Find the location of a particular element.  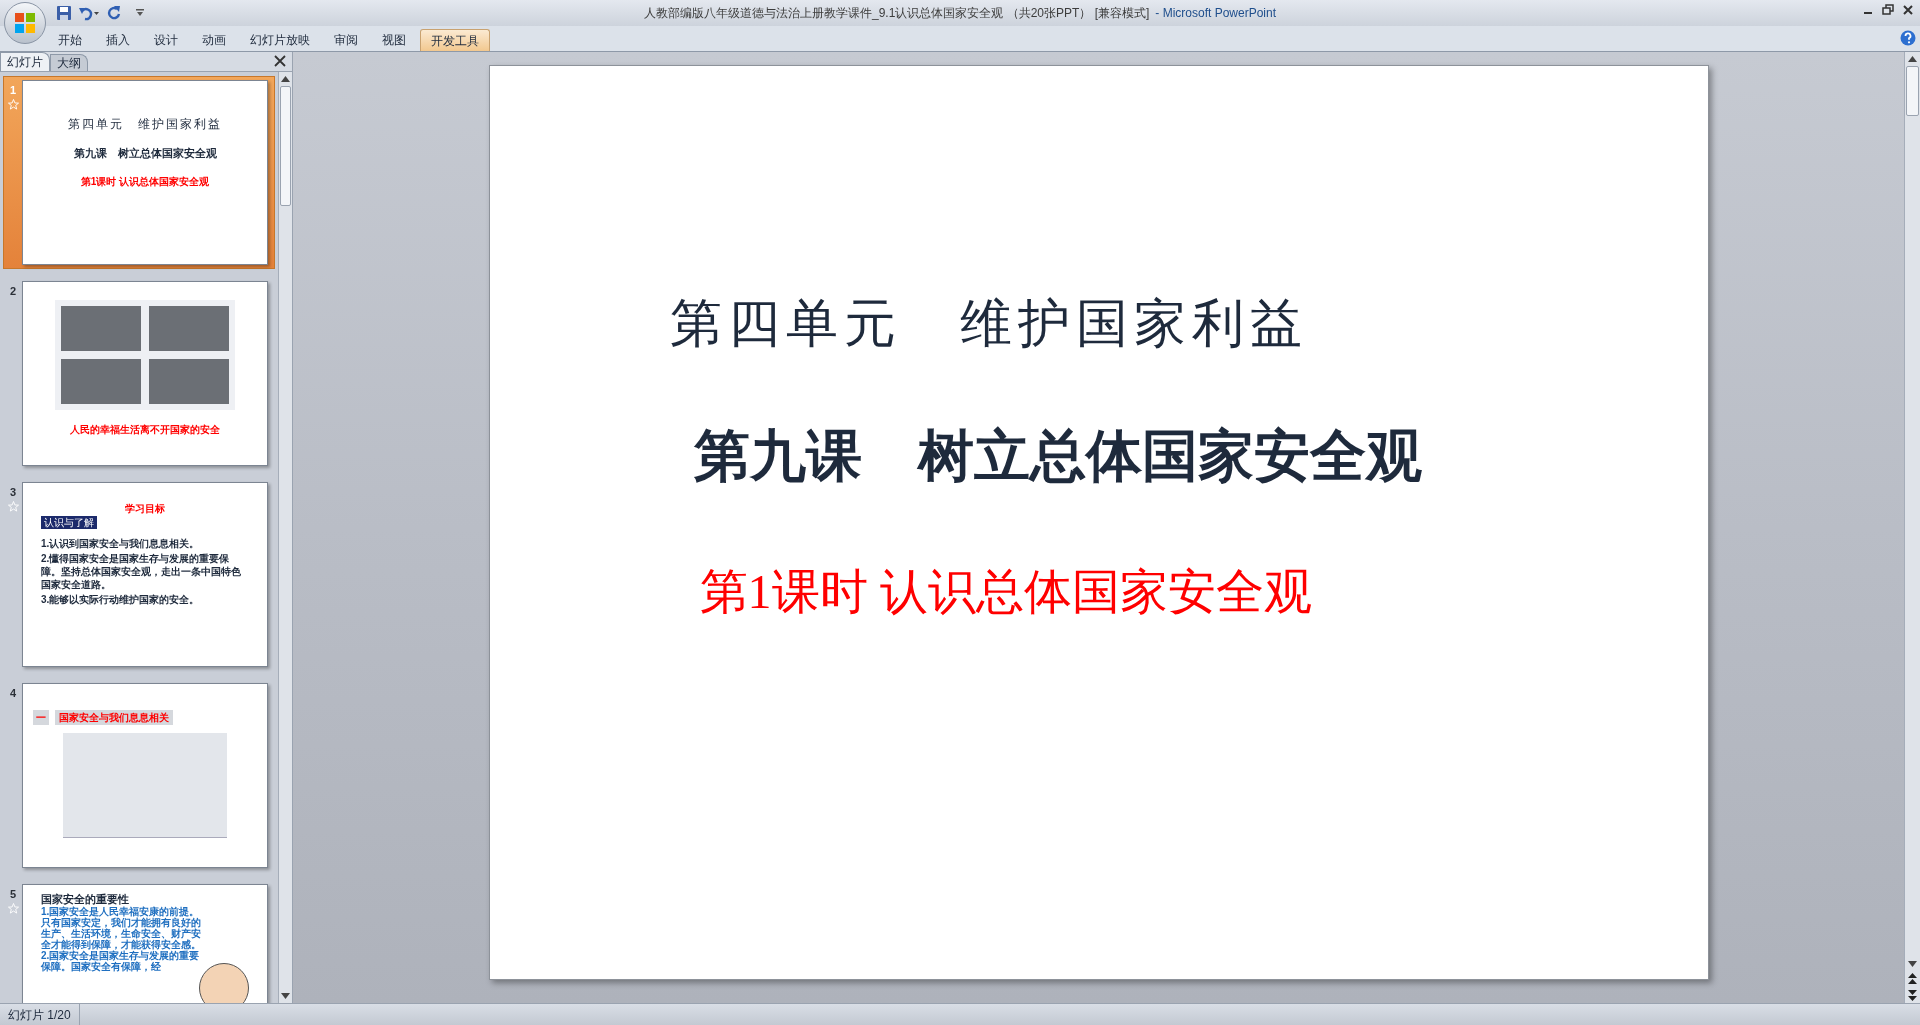

thumbnail-heading: 学习目标 is located at coordinates (145, 509).